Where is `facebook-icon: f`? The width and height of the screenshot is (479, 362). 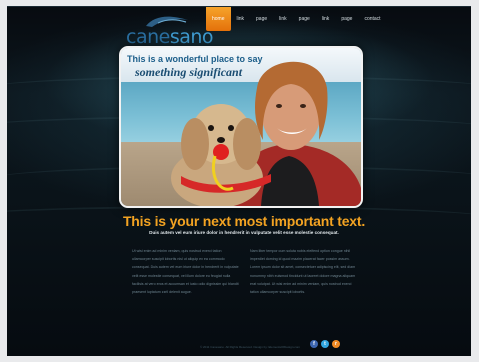
facebook-icon: f is located at coordinates (314, 344).